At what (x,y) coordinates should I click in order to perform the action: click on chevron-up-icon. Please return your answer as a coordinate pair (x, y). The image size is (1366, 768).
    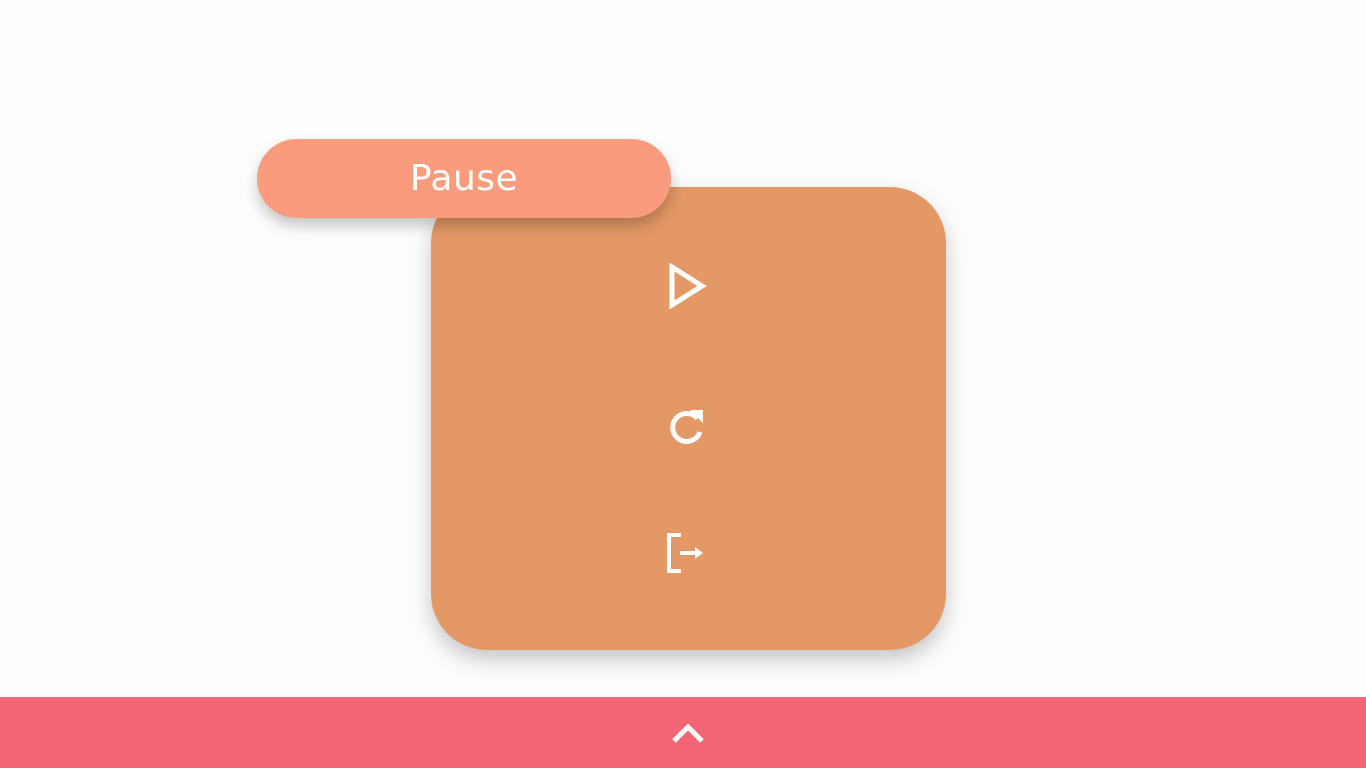
    Looking at the image, I should click on (688, 733).